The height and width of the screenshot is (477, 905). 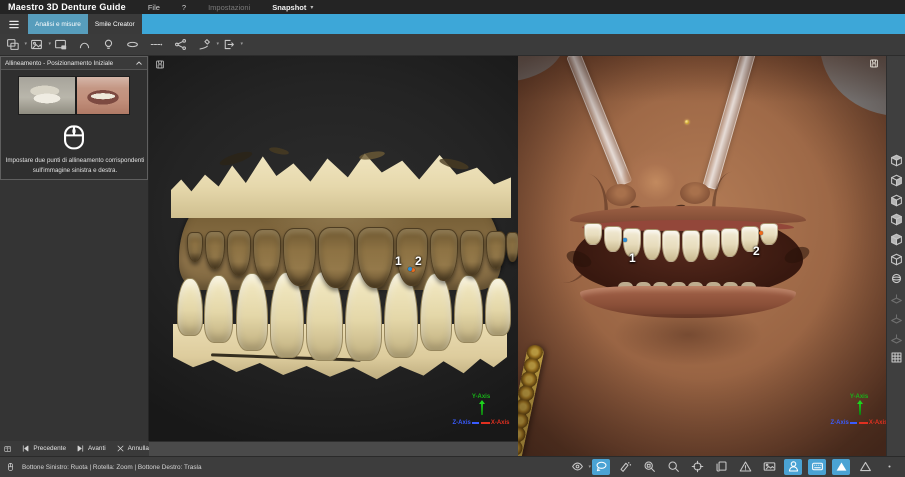 I want to click on visibility-eye-icon: ▾, so click(x=579, y=467).